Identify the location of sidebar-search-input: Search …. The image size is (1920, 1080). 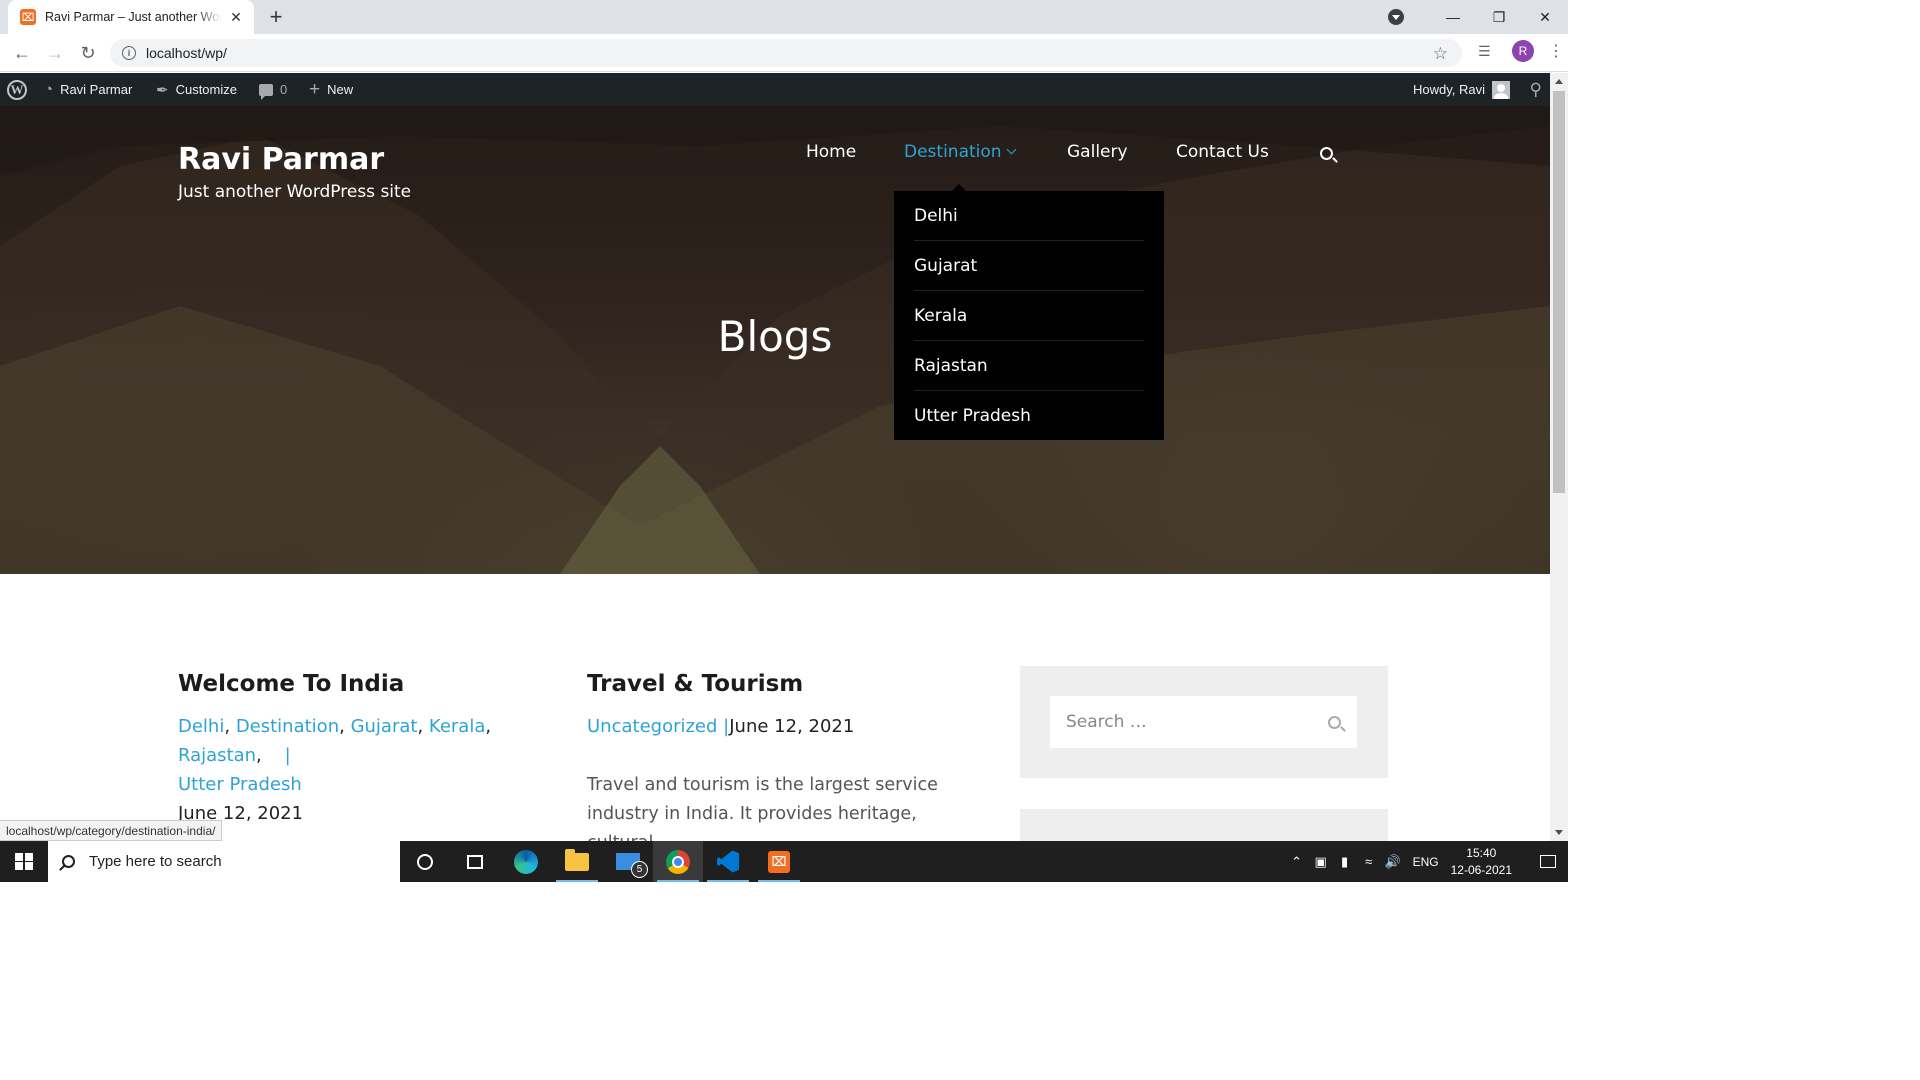
(1203, 722).